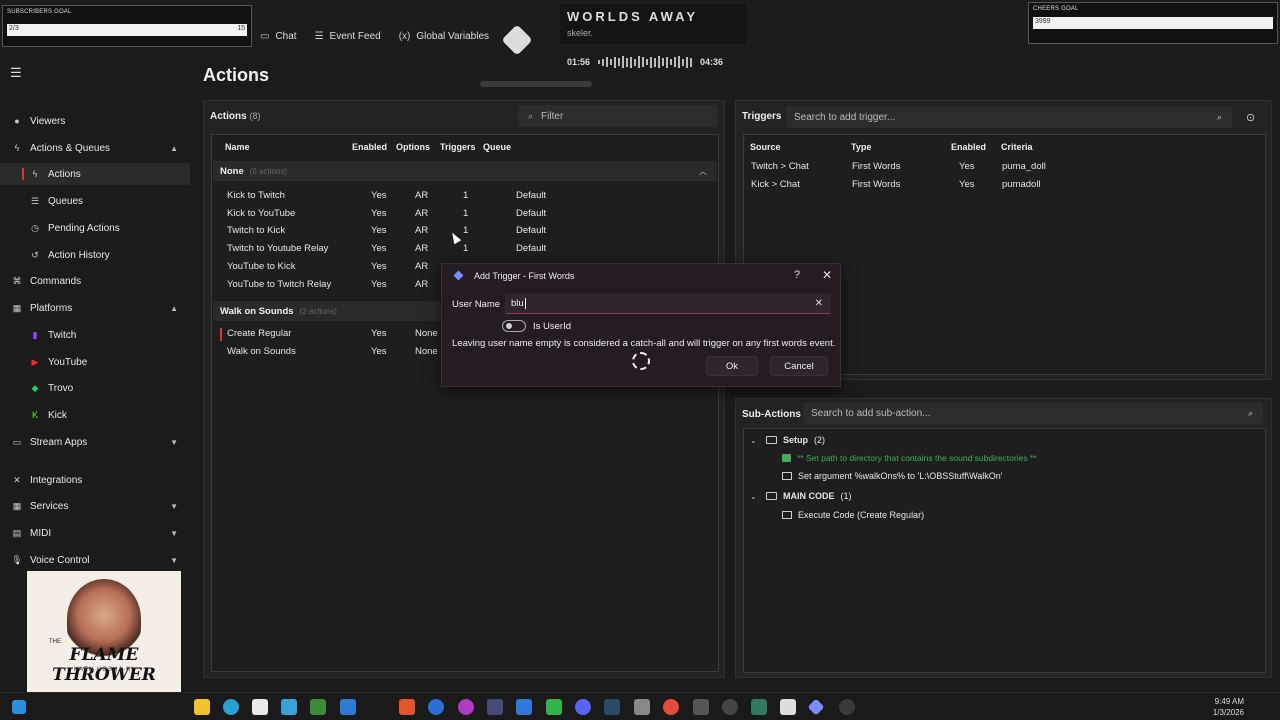  I want to click on is-userid-toggle, so click(514, 326).